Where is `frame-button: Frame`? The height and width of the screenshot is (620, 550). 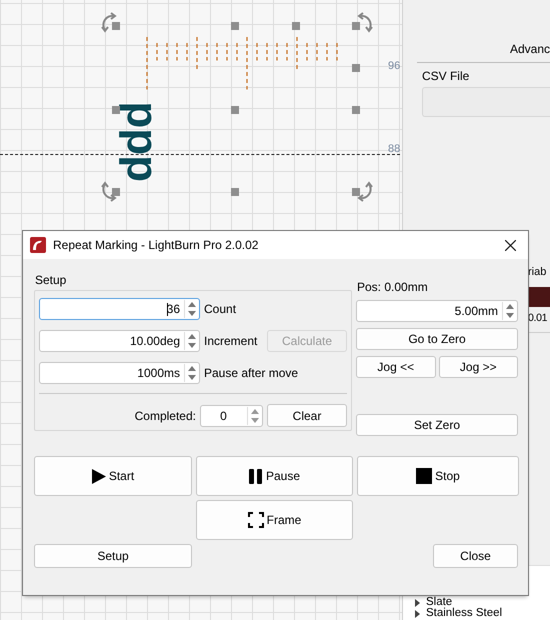 frame-button: Frame is located at coordinates (274, 520).